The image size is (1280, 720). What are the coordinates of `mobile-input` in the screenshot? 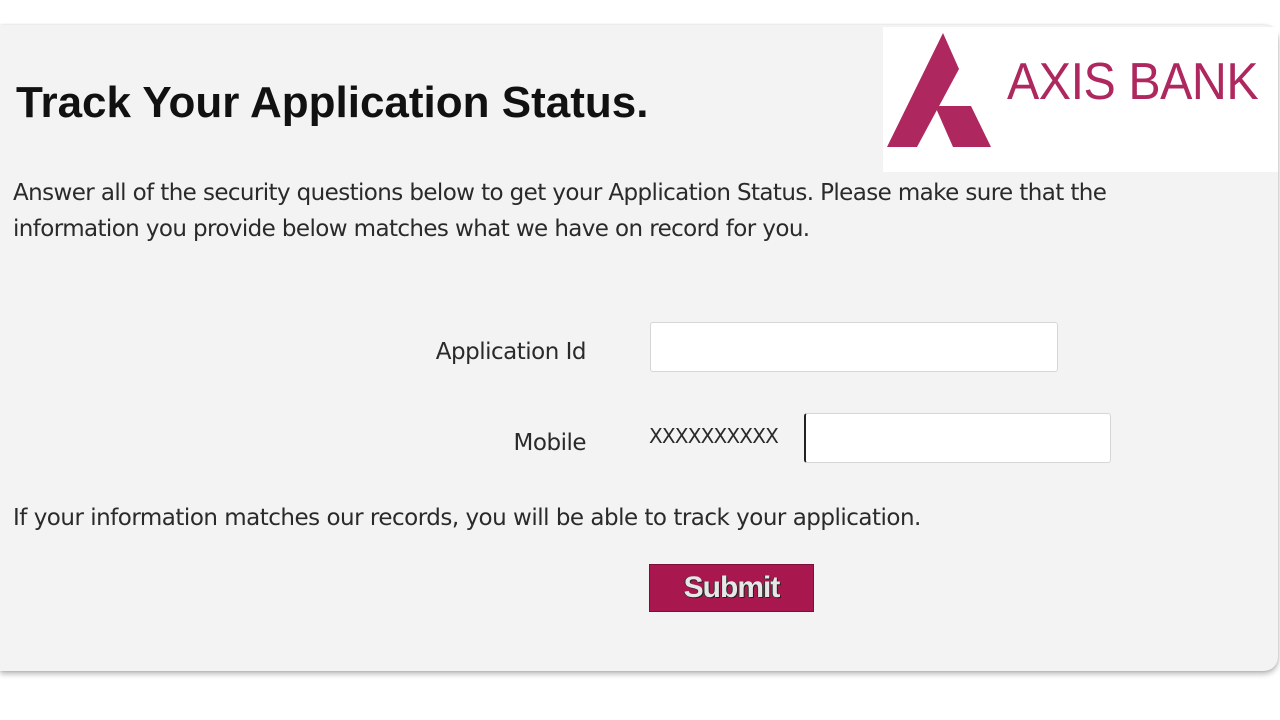 It's located at (957, 438).